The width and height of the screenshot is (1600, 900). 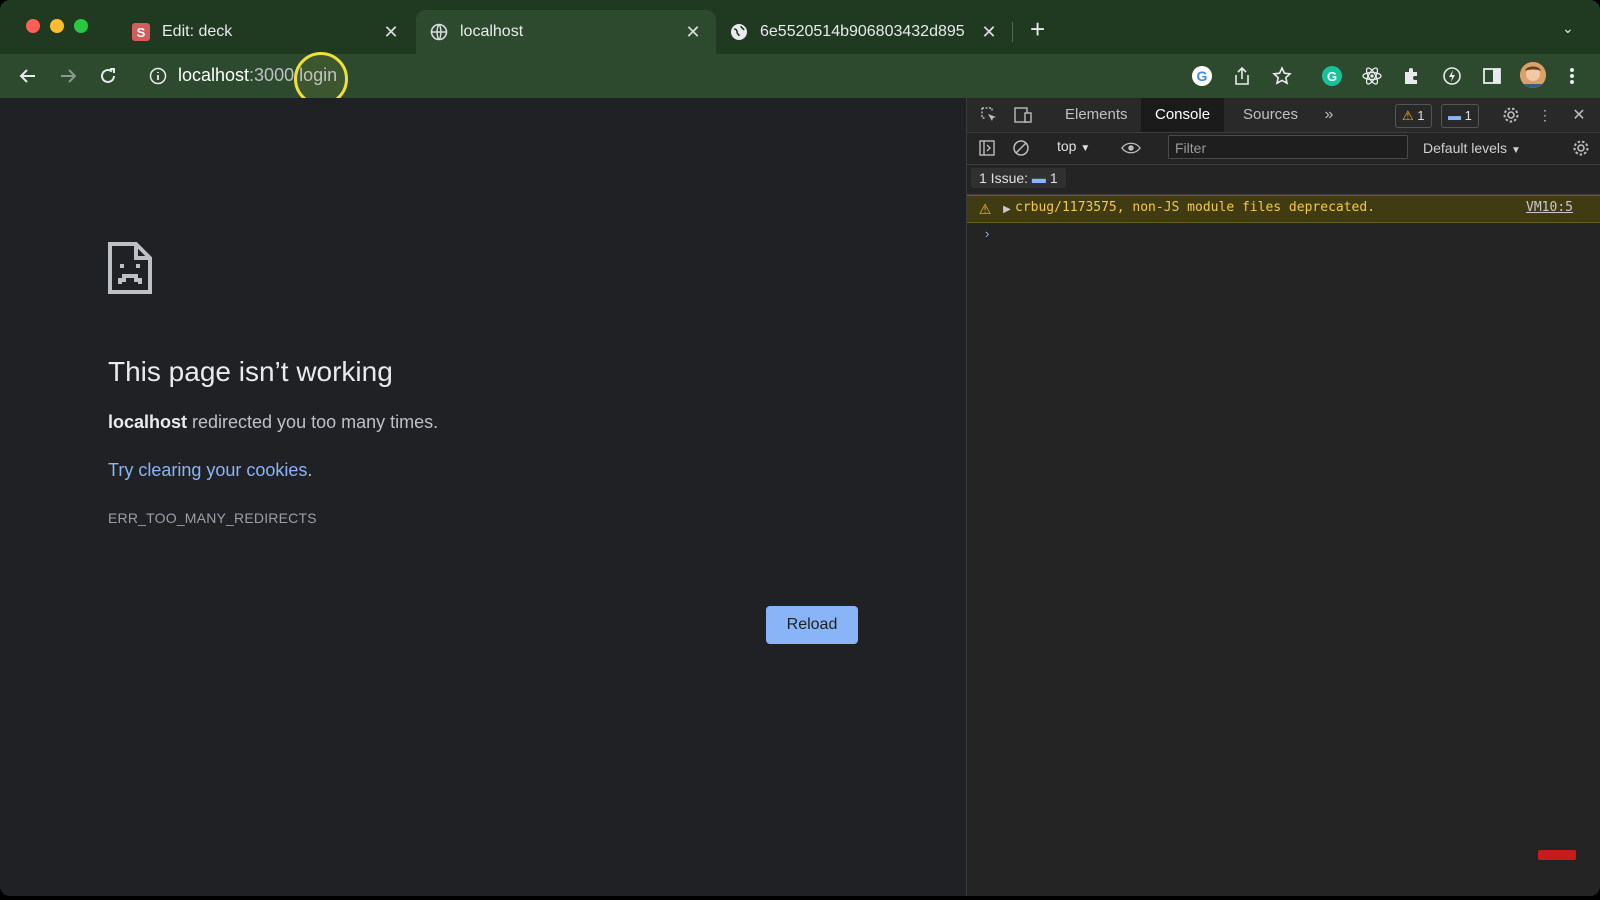 I want to click on levels-label: Default levels, so click(x=1465, y=148).